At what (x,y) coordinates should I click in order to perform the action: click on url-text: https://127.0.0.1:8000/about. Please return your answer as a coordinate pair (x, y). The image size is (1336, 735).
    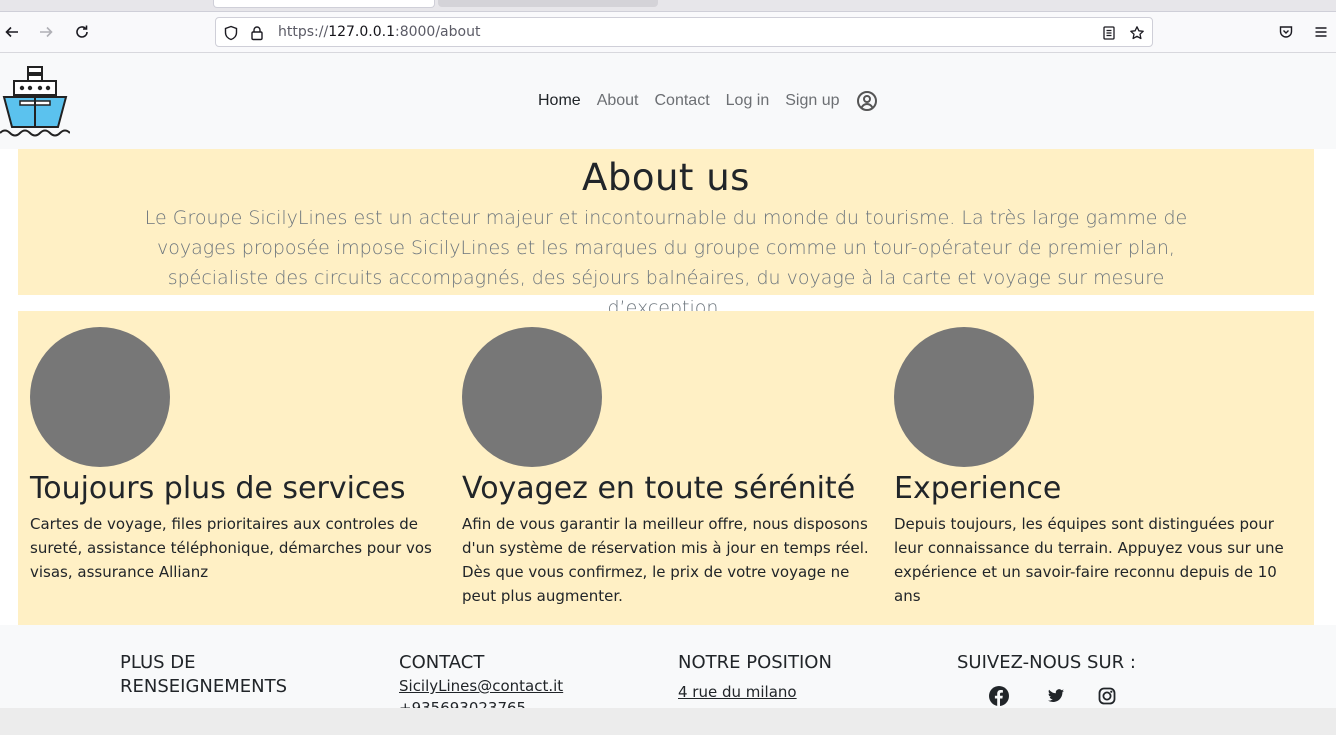
    Looking at the image, I should click on (379, 32).